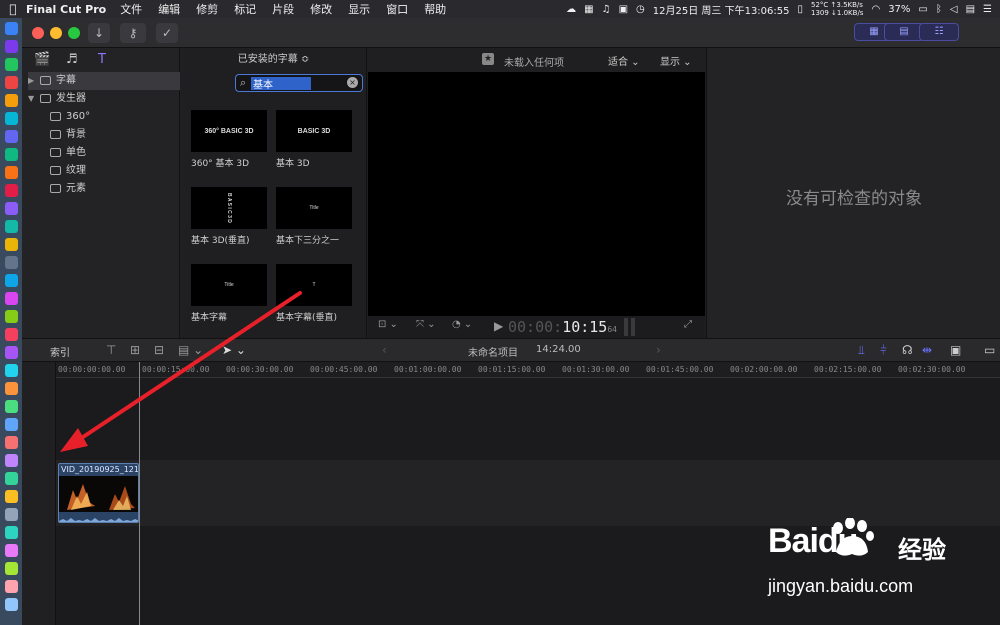 The height and width of the screenshot is (625, 1000). Describe the element at coordinates (131, 9) in the screenshot. I see `menu-file: 文件` at that location.